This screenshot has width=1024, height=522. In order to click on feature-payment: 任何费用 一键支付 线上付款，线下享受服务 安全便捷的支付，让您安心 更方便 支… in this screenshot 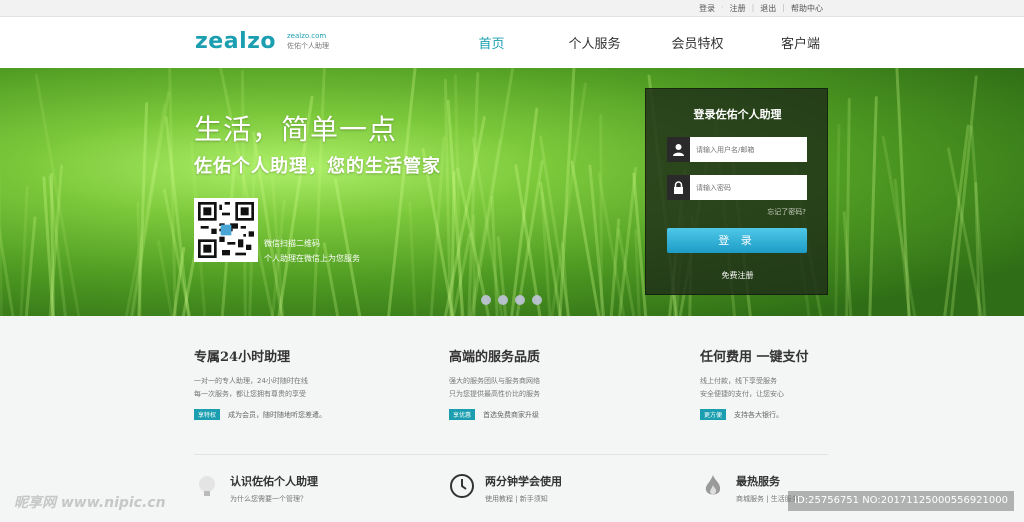, I will do `click(800, 383)`.